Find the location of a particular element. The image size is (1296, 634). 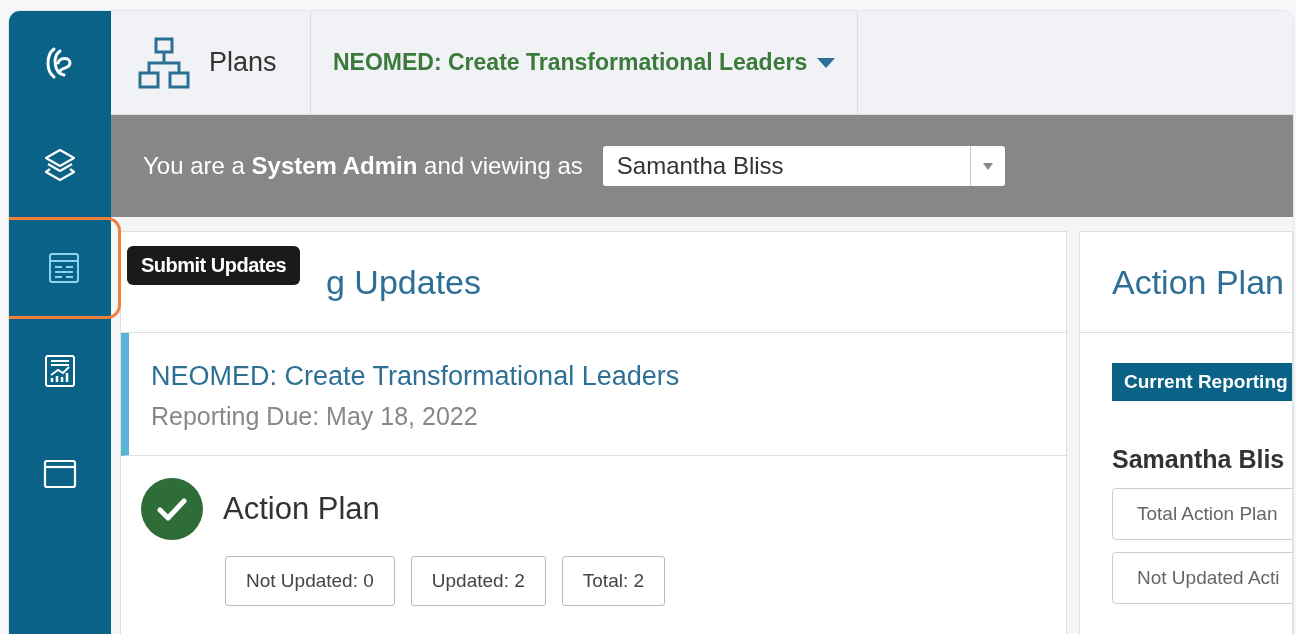

plan-link: NEOMED: Create Transformational Leaders is located at coordinates (596, 376).